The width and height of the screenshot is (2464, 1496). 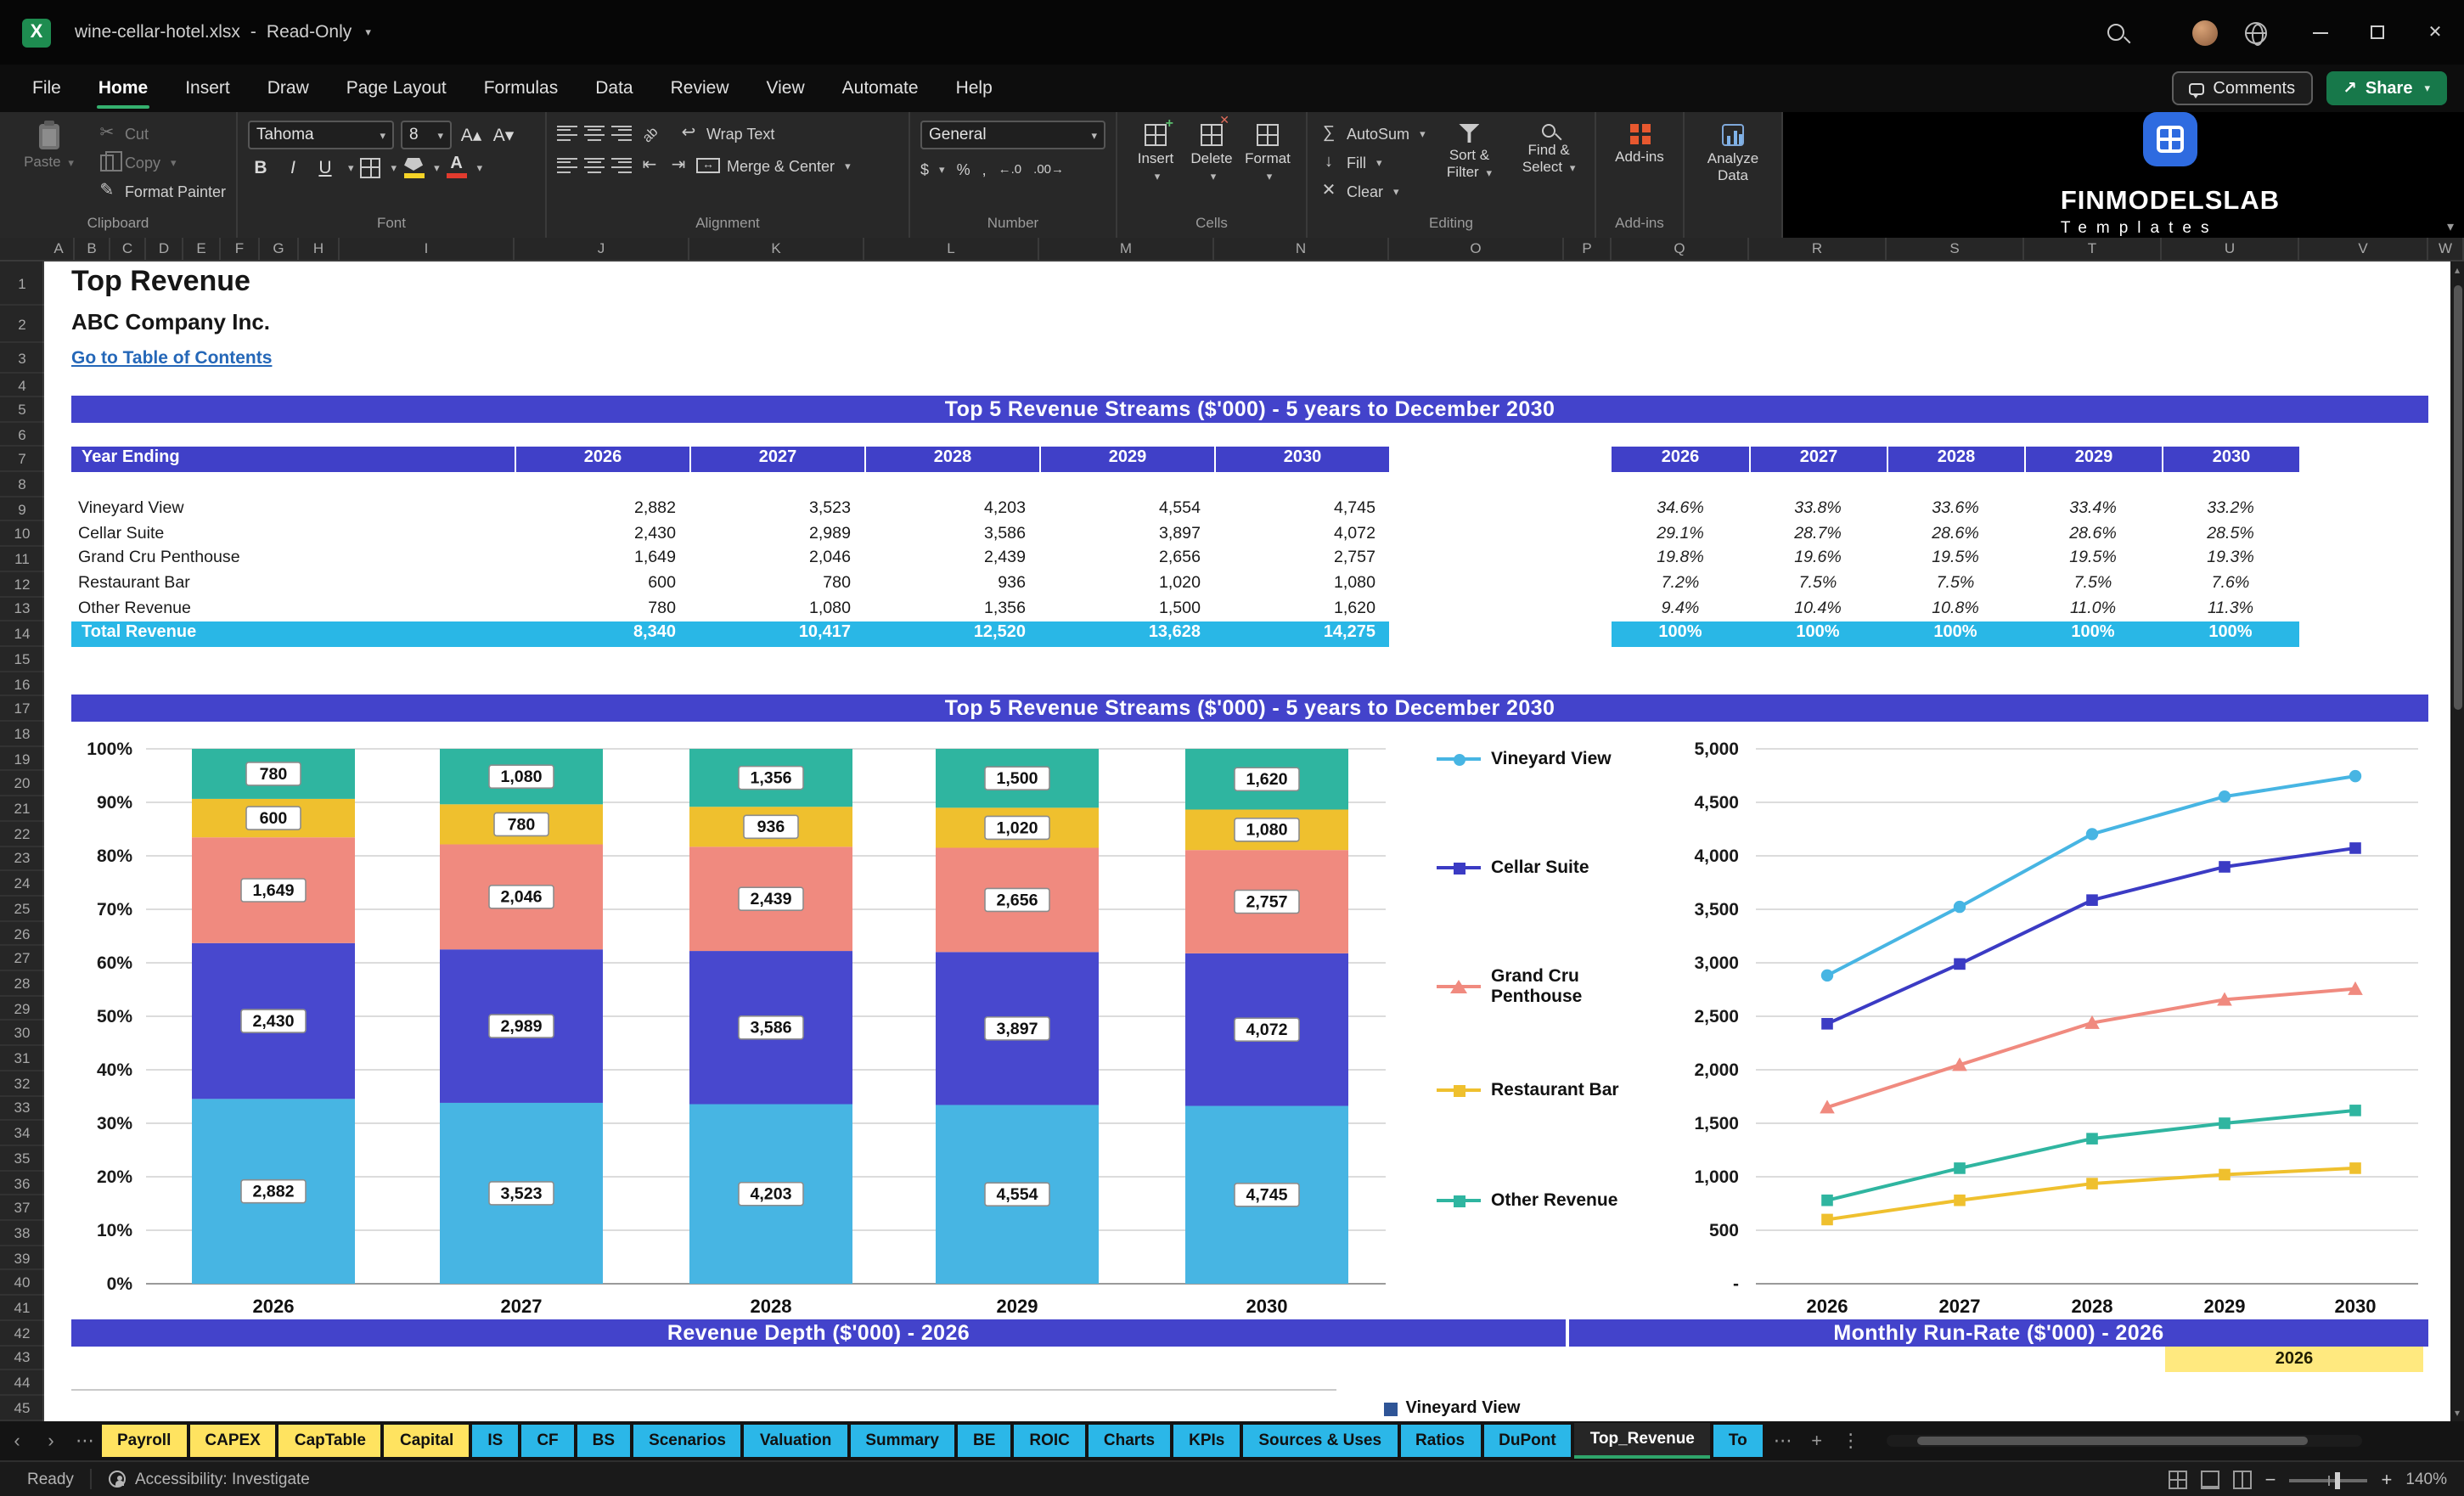 What do you see at coordinates (521, 1193) in the screenshot?
I see `svg-text: 3,523` at bounding box center [521, 1193].